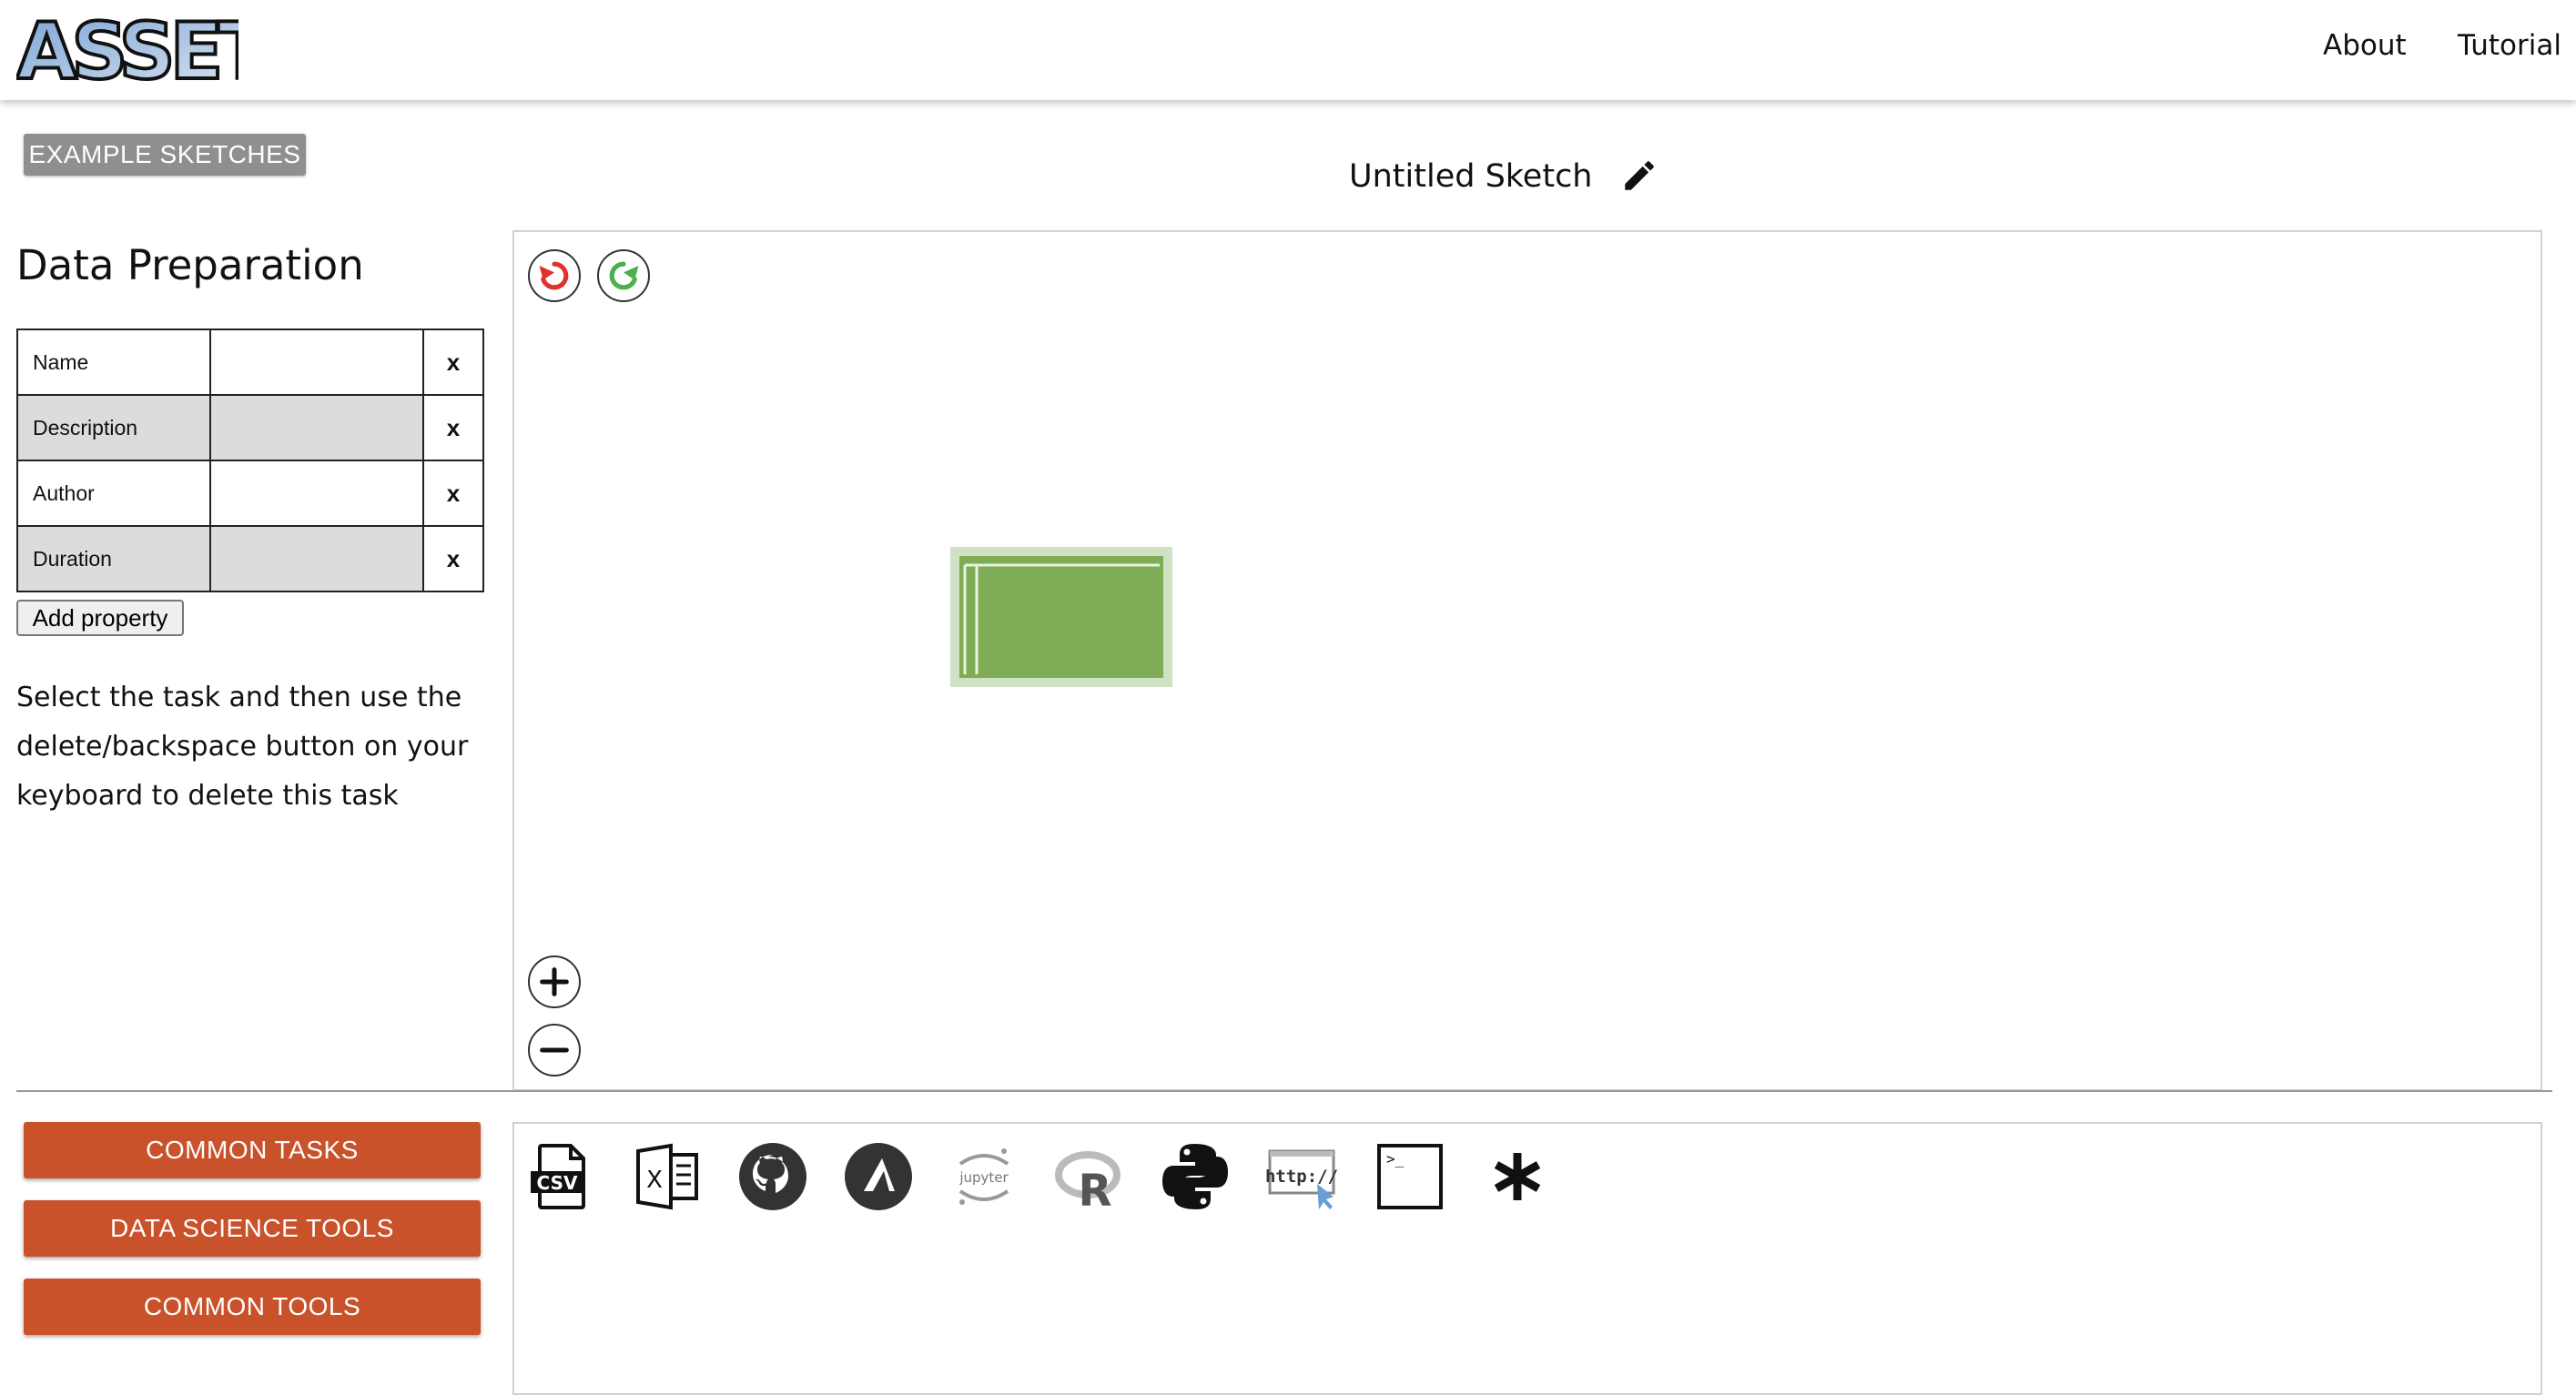 The height and width of the screenshot is (1395, 2576). Describe the element at coordinates (1471, 176) in the screenshot. I see `sketch-title: Untitled Sketch` at that location.